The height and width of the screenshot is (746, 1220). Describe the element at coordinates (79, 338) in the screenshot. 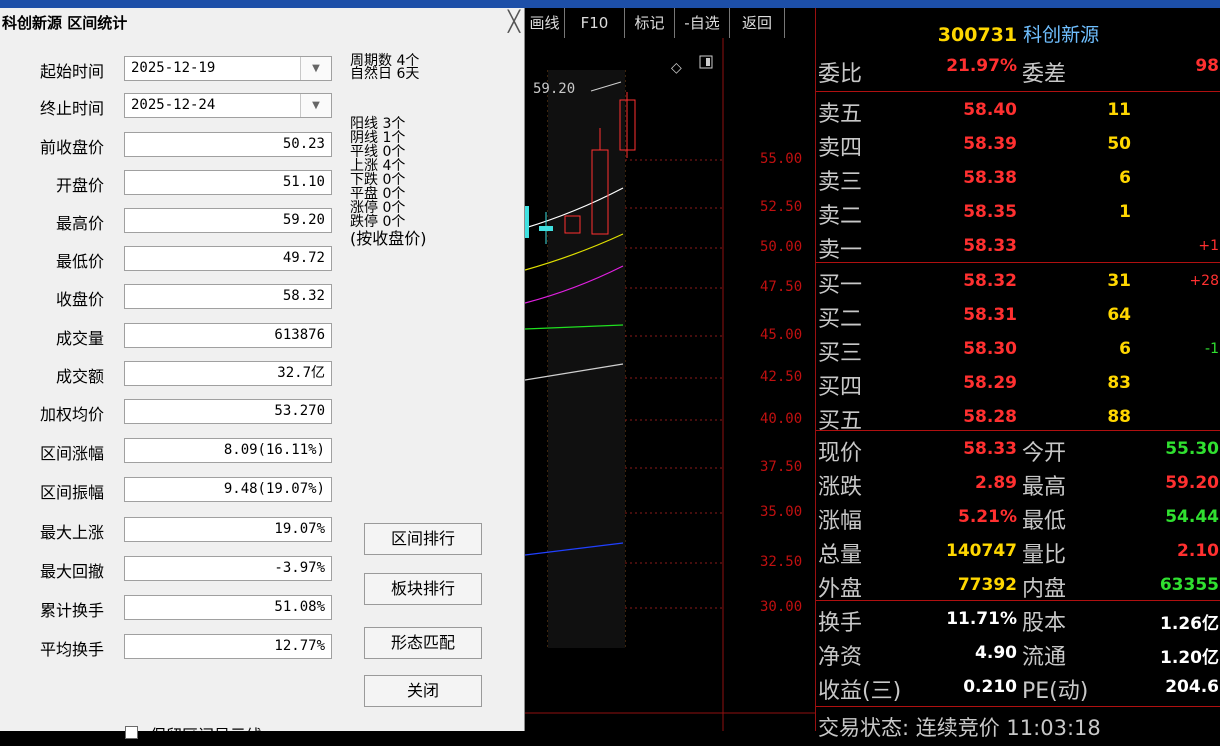

I see `field-label: 成交量` at that location.